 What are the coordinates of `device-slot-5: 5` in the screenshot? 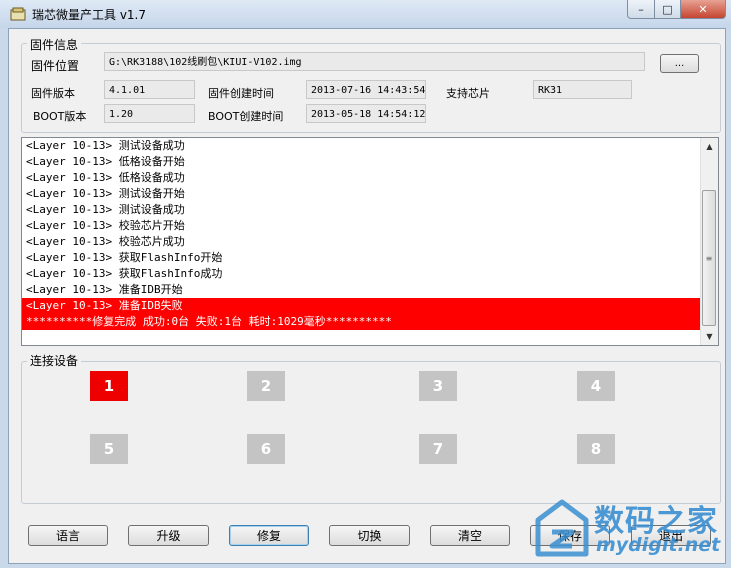 It's located at (109, 449).